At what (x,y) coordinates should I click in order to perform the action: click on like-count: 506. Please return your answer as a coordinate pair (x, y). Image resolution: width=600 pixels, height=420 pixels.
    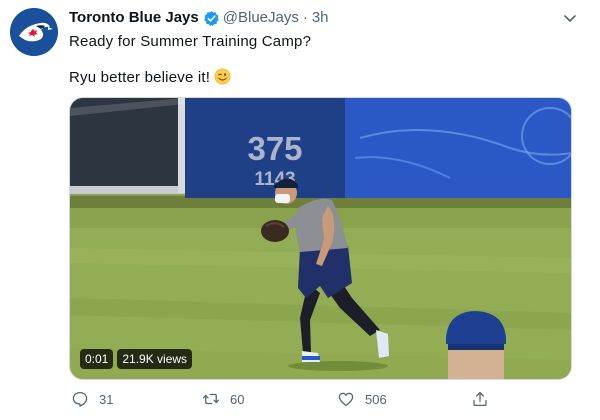
    Looking at the image, I should click on (376, 399).